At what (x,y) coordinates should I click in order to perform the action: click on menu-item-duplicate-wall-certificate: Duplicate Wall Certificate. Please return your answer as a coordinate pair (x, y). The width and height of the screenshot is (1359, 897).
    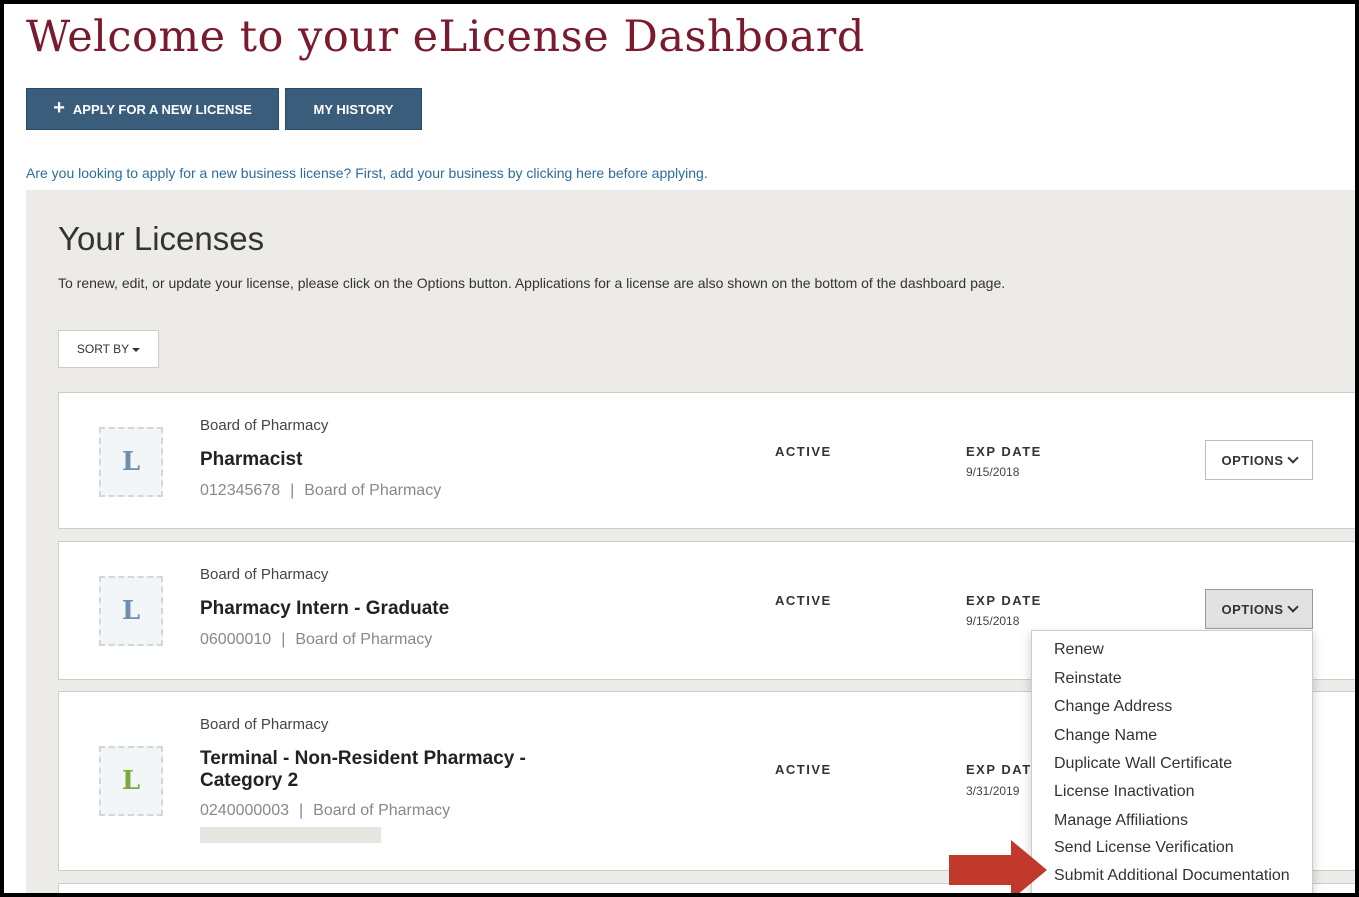
    Looking at the image, I should click on (1143, 764).